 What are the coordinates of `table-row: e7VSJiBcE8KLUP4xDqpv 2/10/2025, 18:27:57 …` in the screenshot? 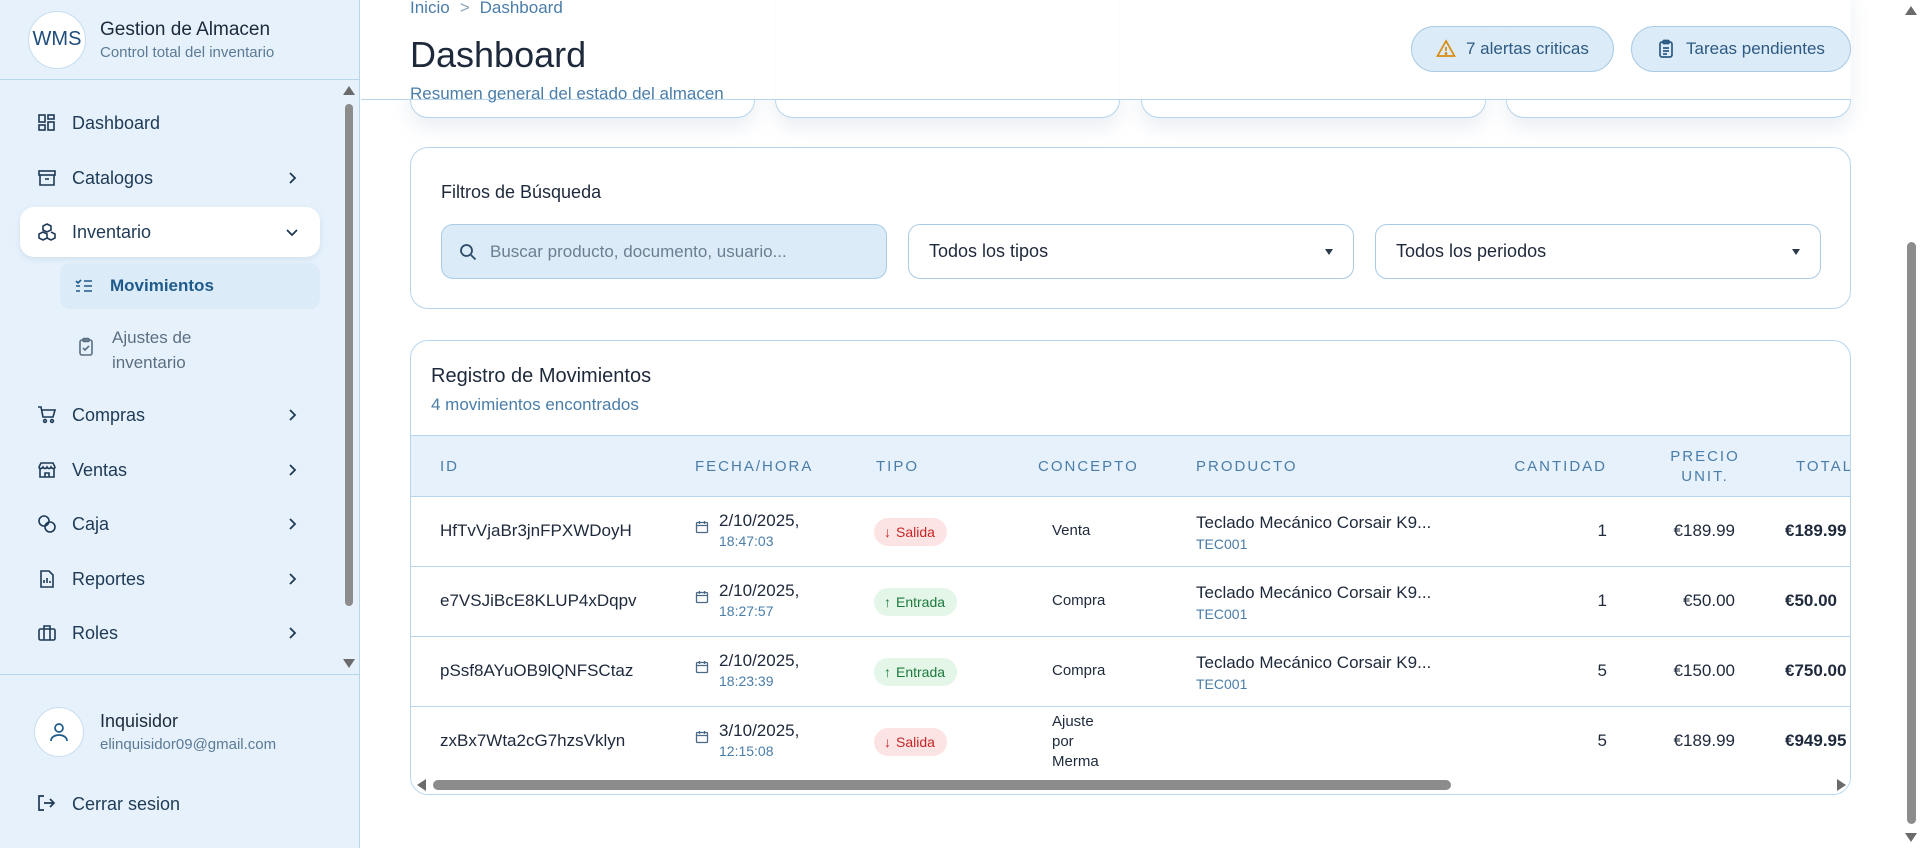 It's located at (1130, 602).